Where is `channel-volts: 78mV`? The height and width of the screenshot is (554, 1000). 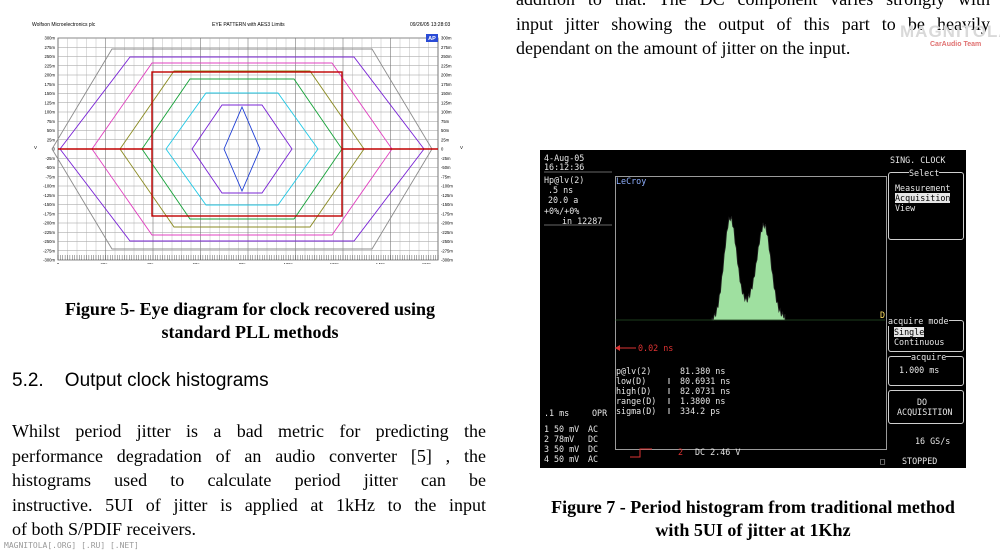
channel-volts: 78mV is located at coordinates (564, 439).